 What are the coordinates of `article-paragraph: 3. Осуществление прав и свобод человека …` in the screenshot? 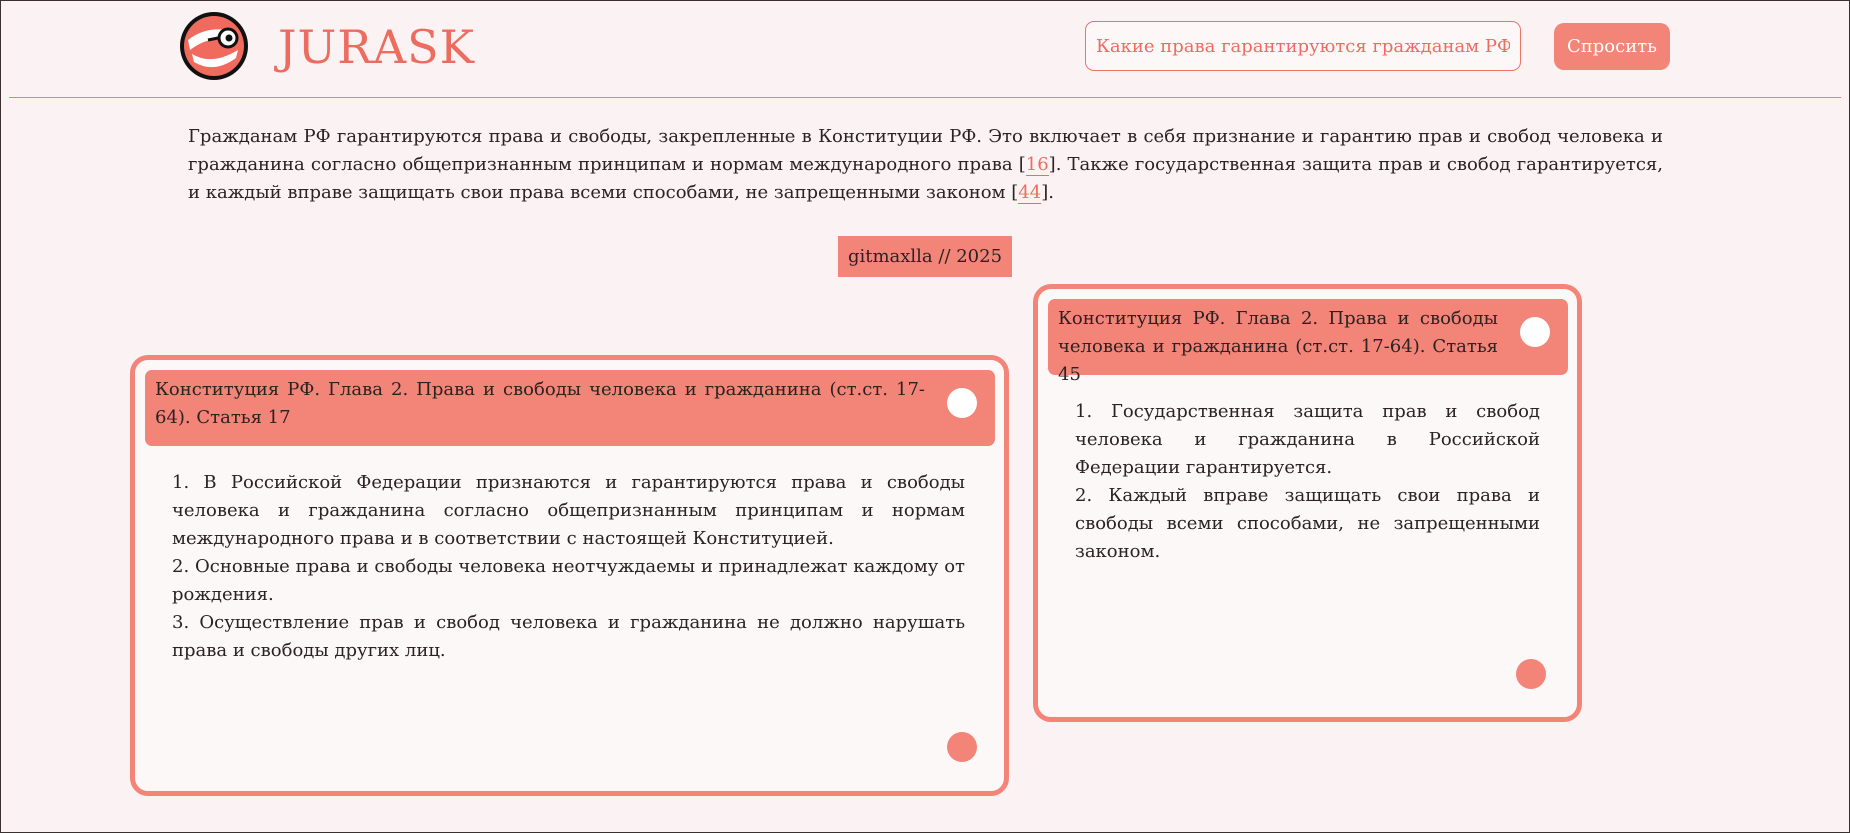 It's located at (568, 636).